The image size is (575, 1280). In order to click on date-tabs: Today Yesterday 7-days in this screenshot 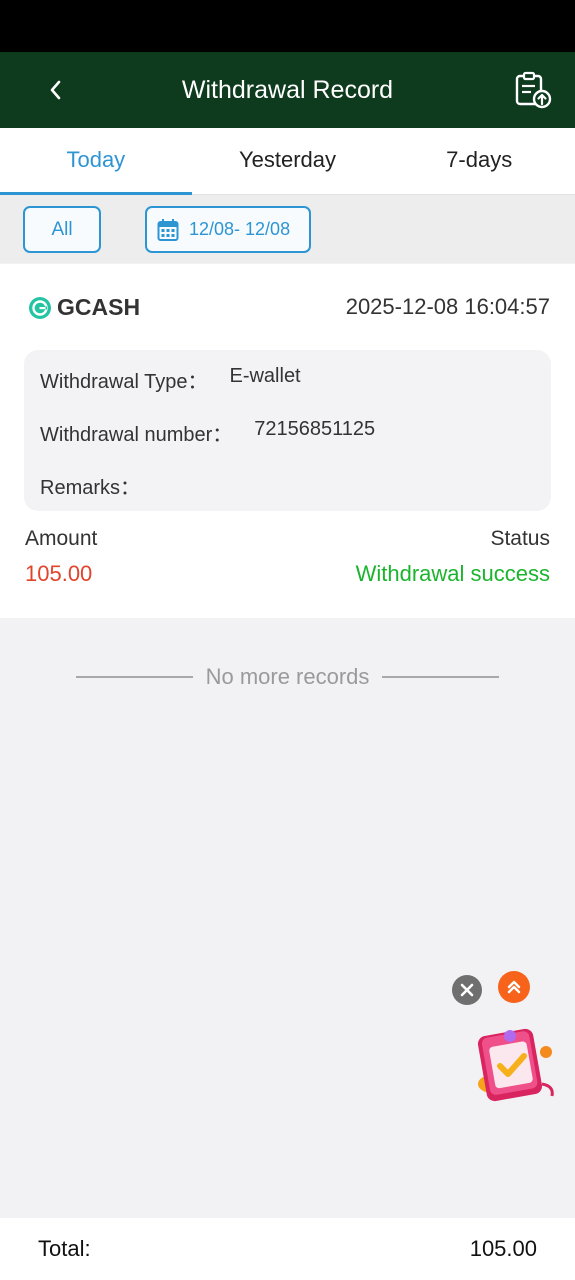, I will do `click(287, 161)`.